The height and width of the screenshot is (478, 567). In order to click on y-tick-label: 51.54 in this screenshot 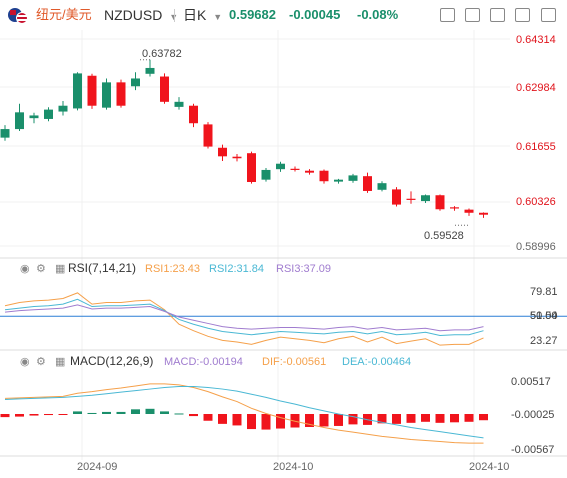, I will do `click(544, 316)`.